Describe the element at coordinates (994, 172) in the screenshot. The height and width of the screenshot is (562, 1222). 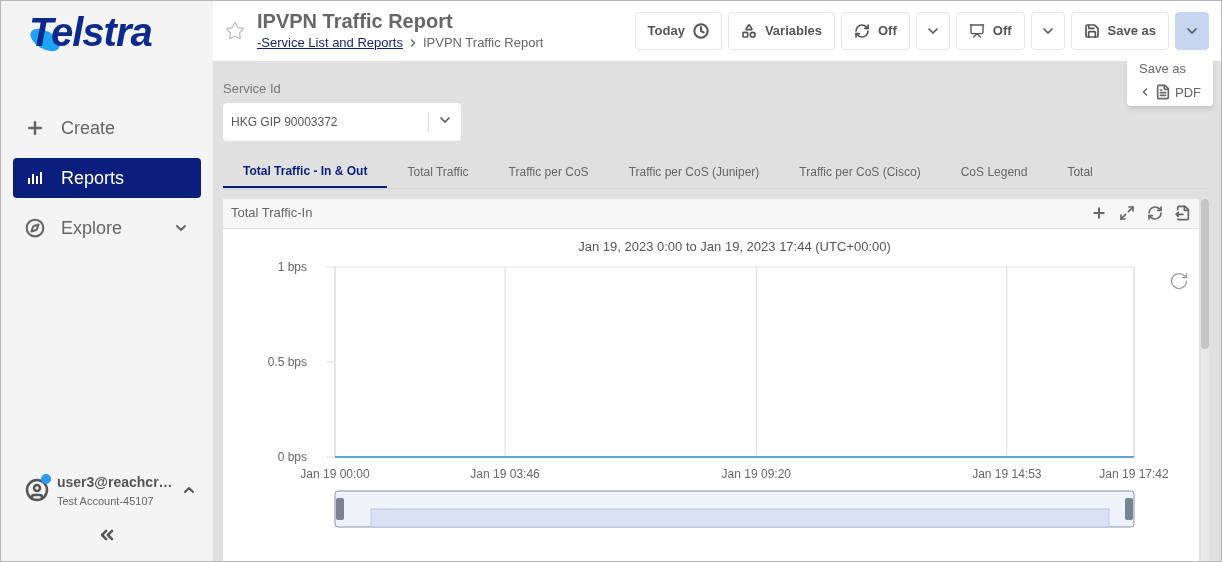
I see `tab: CoS Legend` at that location.